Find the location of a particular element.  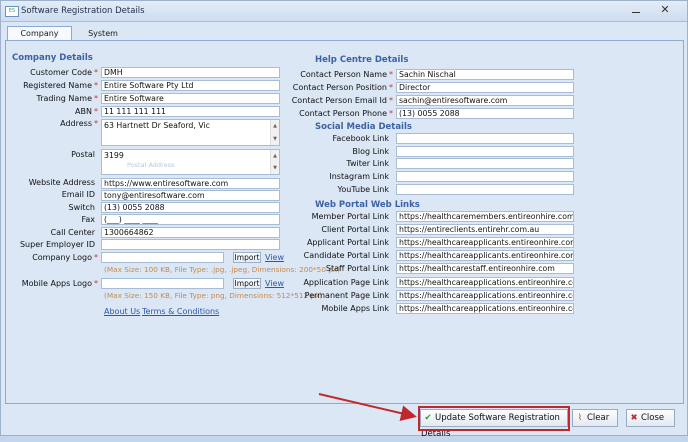

fax-label: Fax is located at coordinates (88, 219).